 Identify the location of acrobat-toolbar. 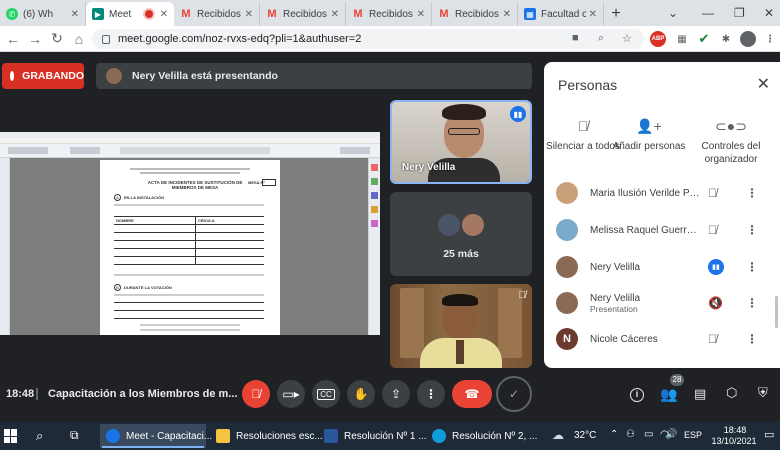
(190, 151).